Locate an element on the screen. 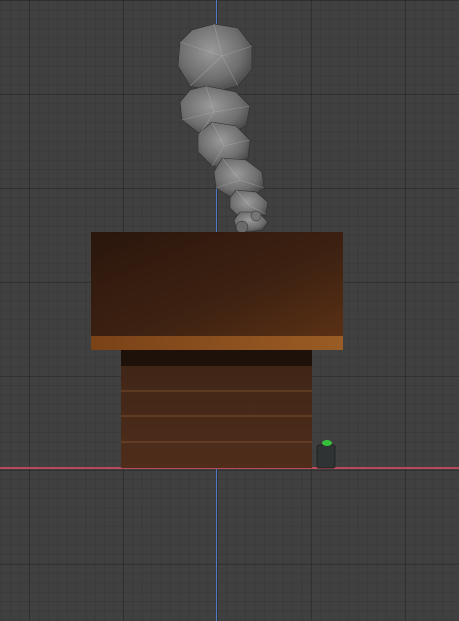  marker-light is located at coordinates (327, 443).